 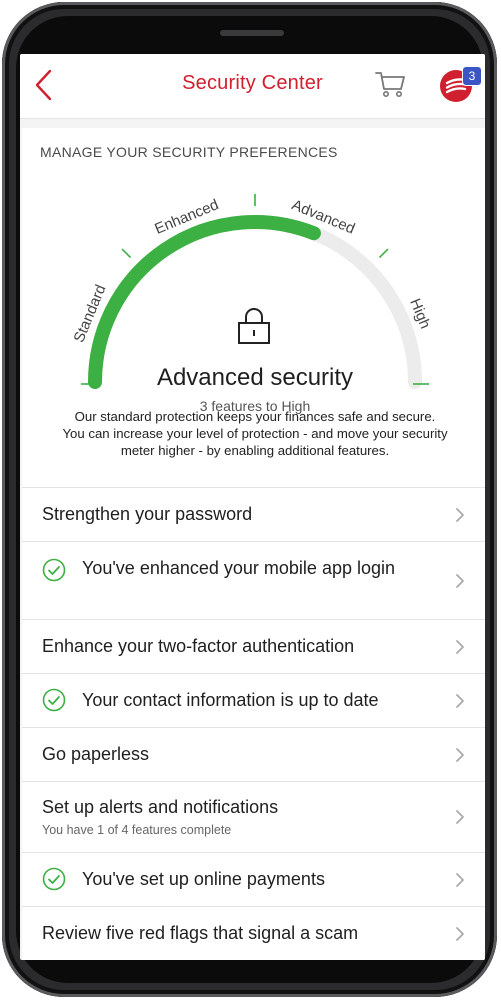 I want to click on item-label: You've enhanced your mobile app login, so click(x=239, y=568).